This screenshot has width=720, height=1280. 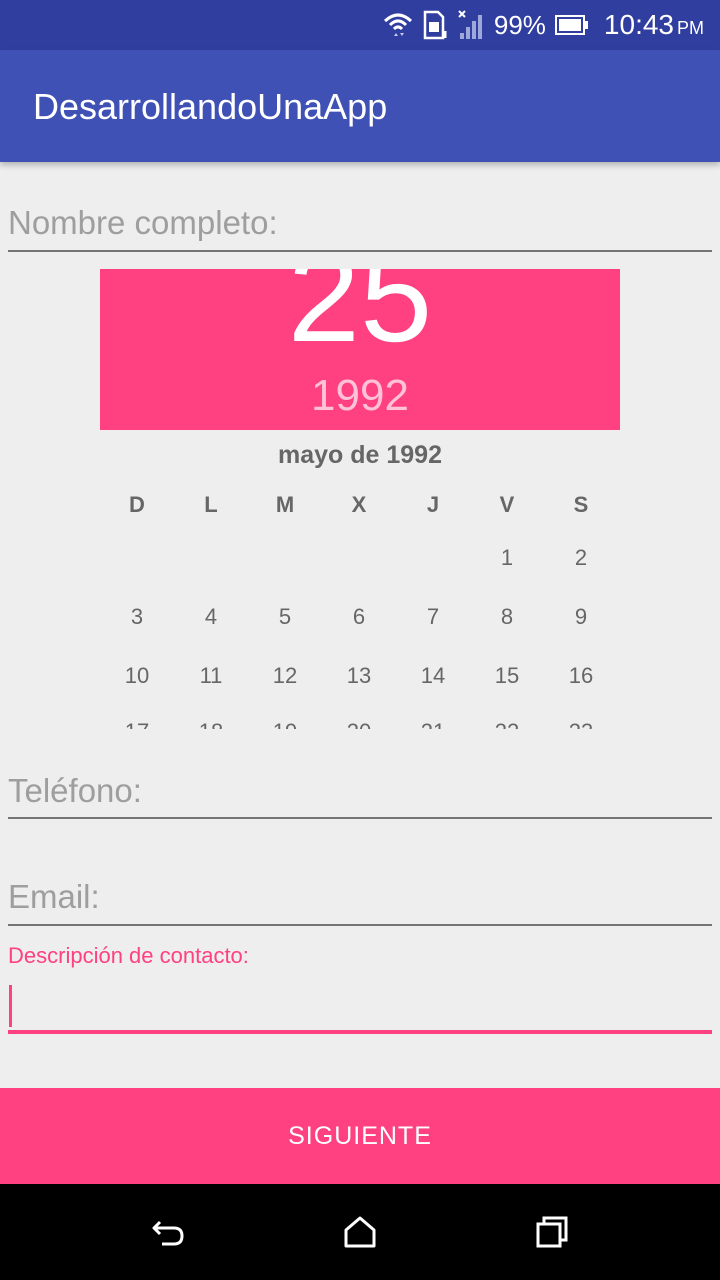 What do you see at coordinates (507, 617) in the screenshot?
I see `day-cell: 8` at bounding box center [507, 617].